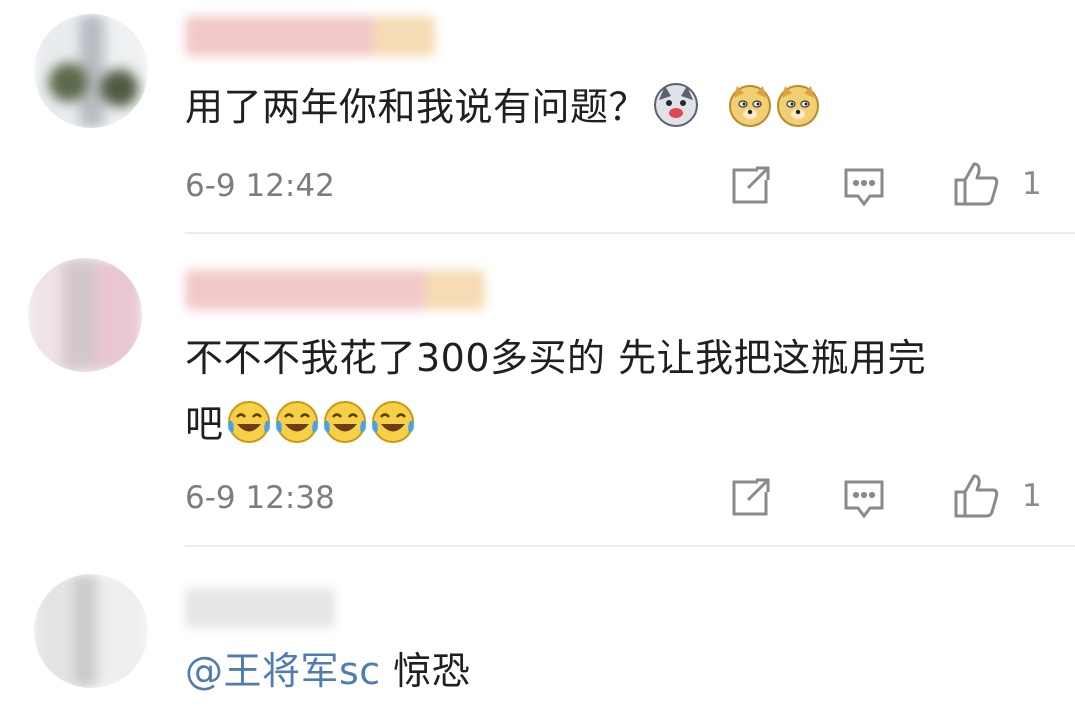 Image resolution: width=1075 pixels, height=723 pixels. Describe the element at coordinates (676, 105) in the screenshot. I see `husky-emoji` at that location.